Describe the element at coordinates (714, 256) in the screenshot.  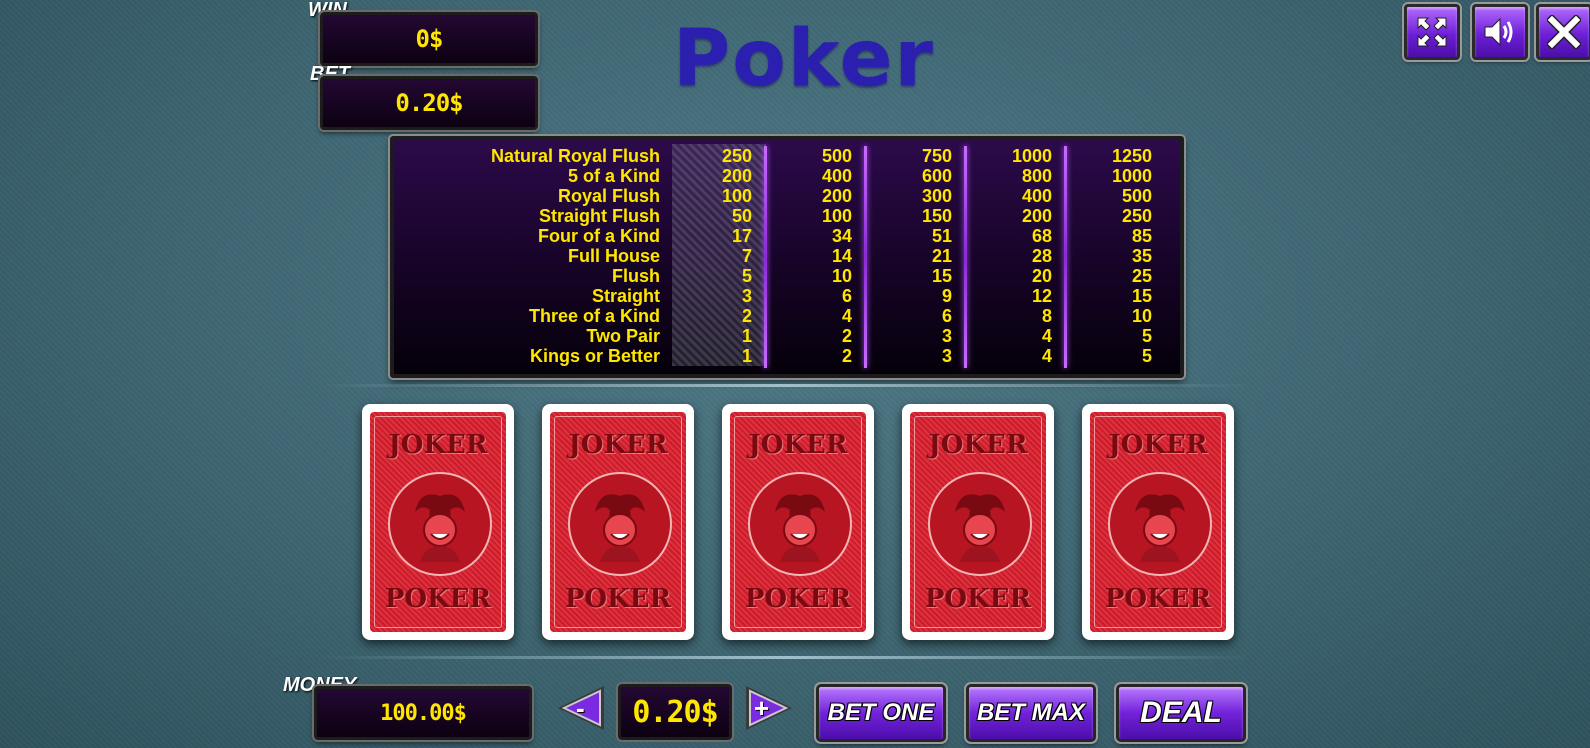
I see `payout-column-1: 250 200 100 50 17 7 5 3 2 1 1` at that location.